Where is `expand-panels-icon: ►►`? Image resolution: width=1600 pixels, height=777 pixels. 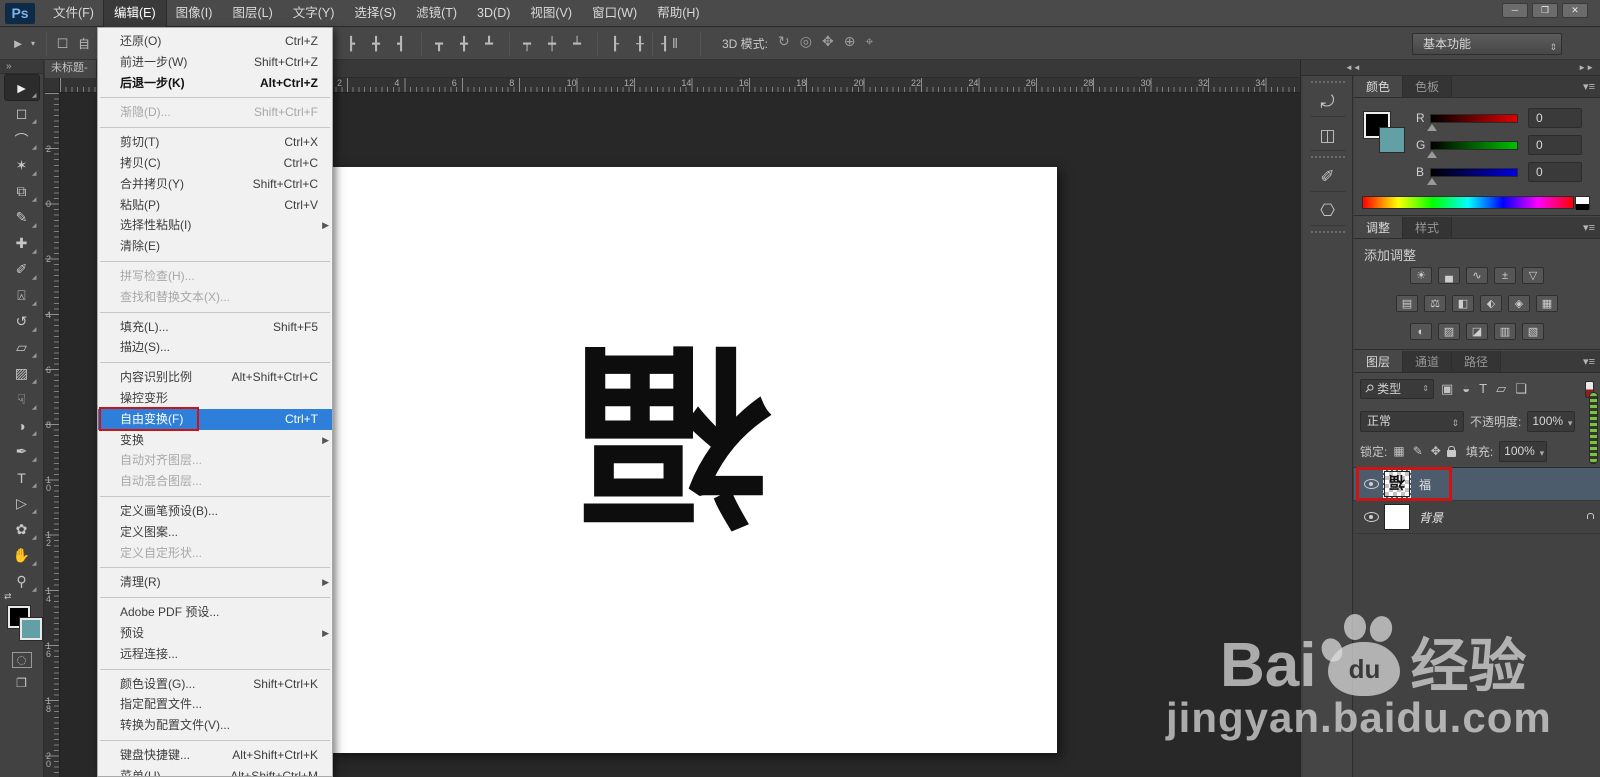 expand-panels-icon: ►► is located at coordinates (1586, 67).